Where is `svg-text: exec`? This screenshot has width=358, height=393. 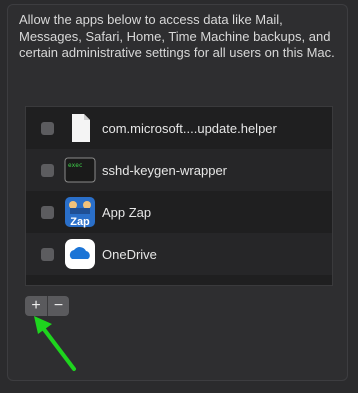 svg-text: exec is located at coordinates (75, 165).